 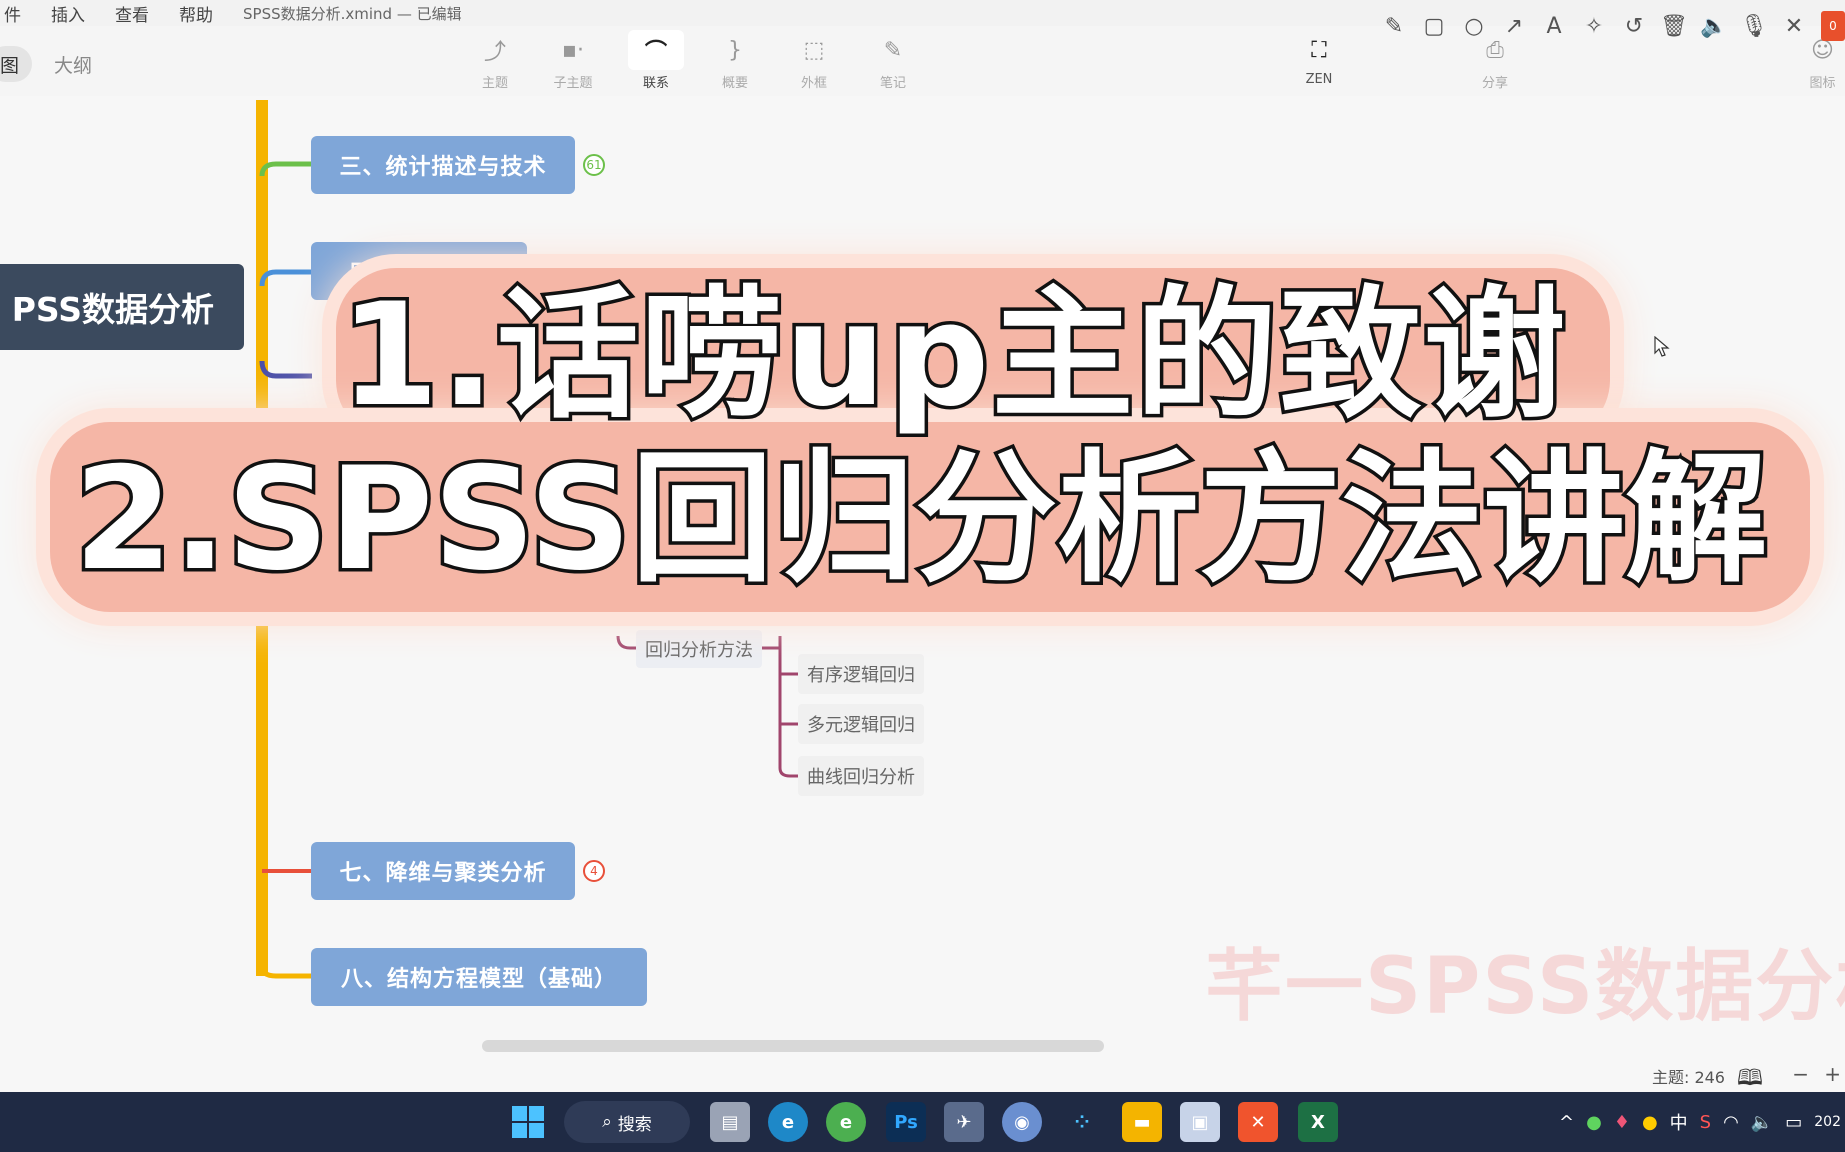 I want to click on topic-count: 主题: 246, so click(x=1688, y=1077).